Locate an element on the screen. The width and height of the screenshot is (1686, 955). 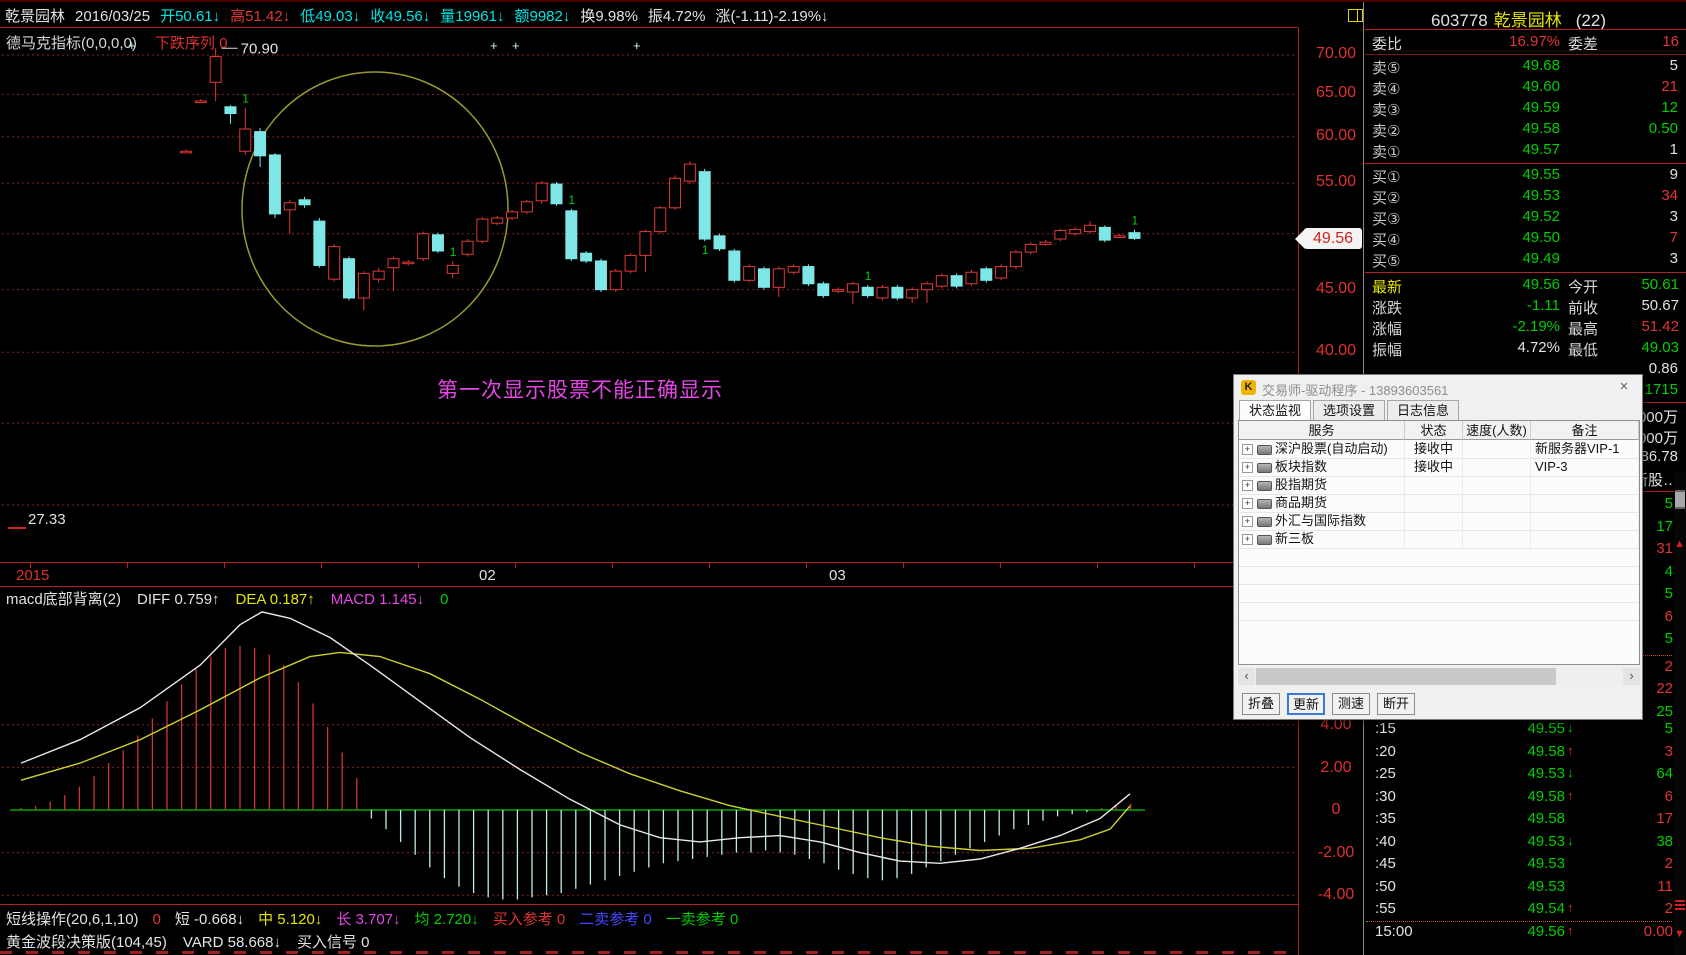
ask-row: 卖⑤ 49.68 5 is located at coordinates (1525, 67).